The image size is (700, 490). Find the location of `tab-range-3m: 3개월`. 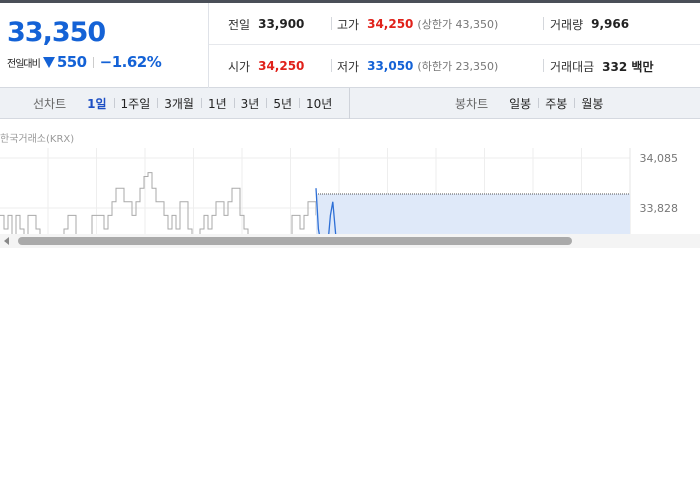

tab-range-3m: 3개월 is located at coordinates (179, 103).